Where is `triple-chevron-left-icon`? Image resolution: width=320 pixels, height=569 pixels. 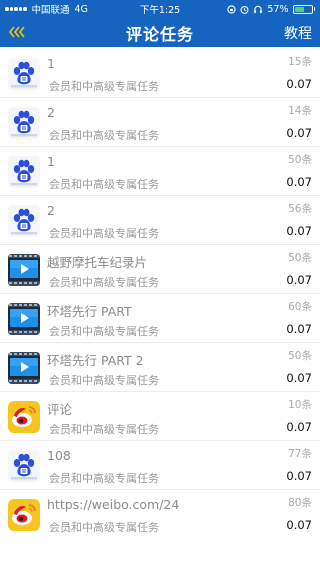
triple-chevron-left-icon is located at coordinates (17, 32).